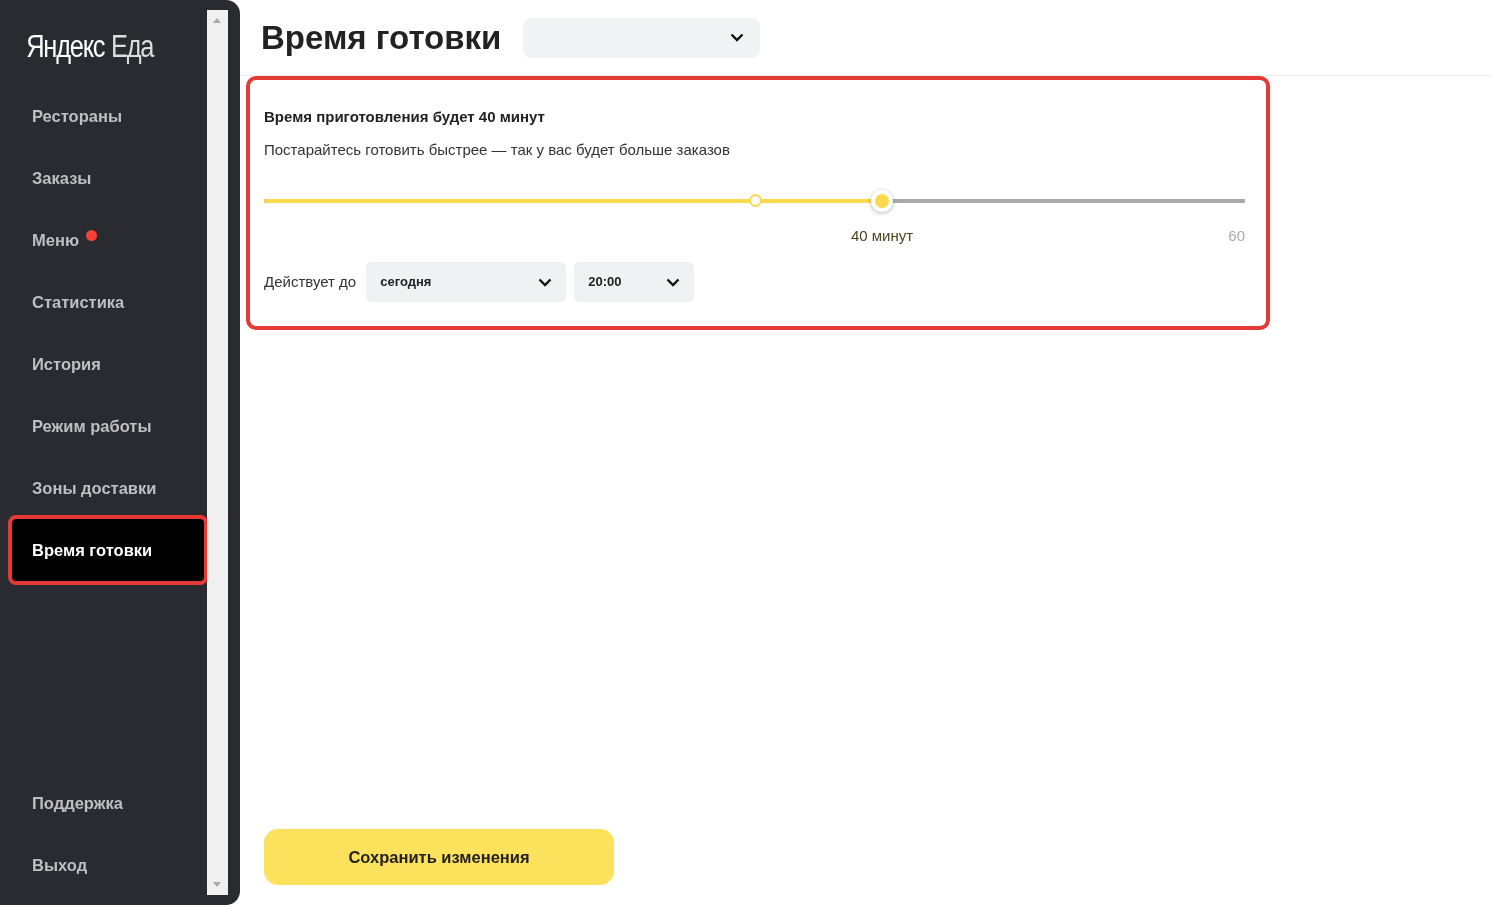 The image size is (1492, 905). I want to click on sidebar-item: Заказы, so click(108, 178).